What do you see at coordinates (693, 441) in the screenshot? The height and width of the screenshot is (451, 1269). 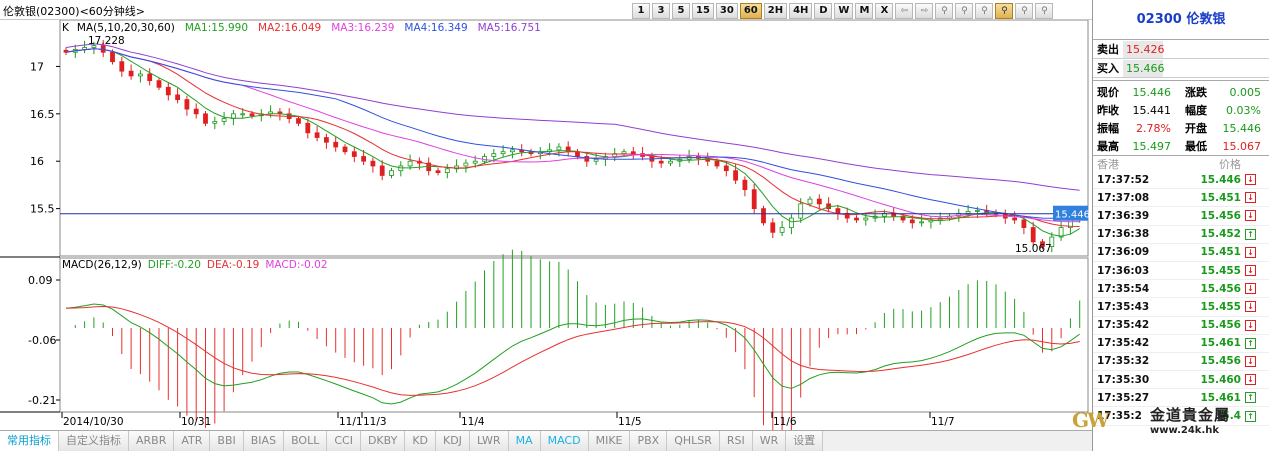 I see `tab-16: QHLSR` at bounding box center [693, 441].